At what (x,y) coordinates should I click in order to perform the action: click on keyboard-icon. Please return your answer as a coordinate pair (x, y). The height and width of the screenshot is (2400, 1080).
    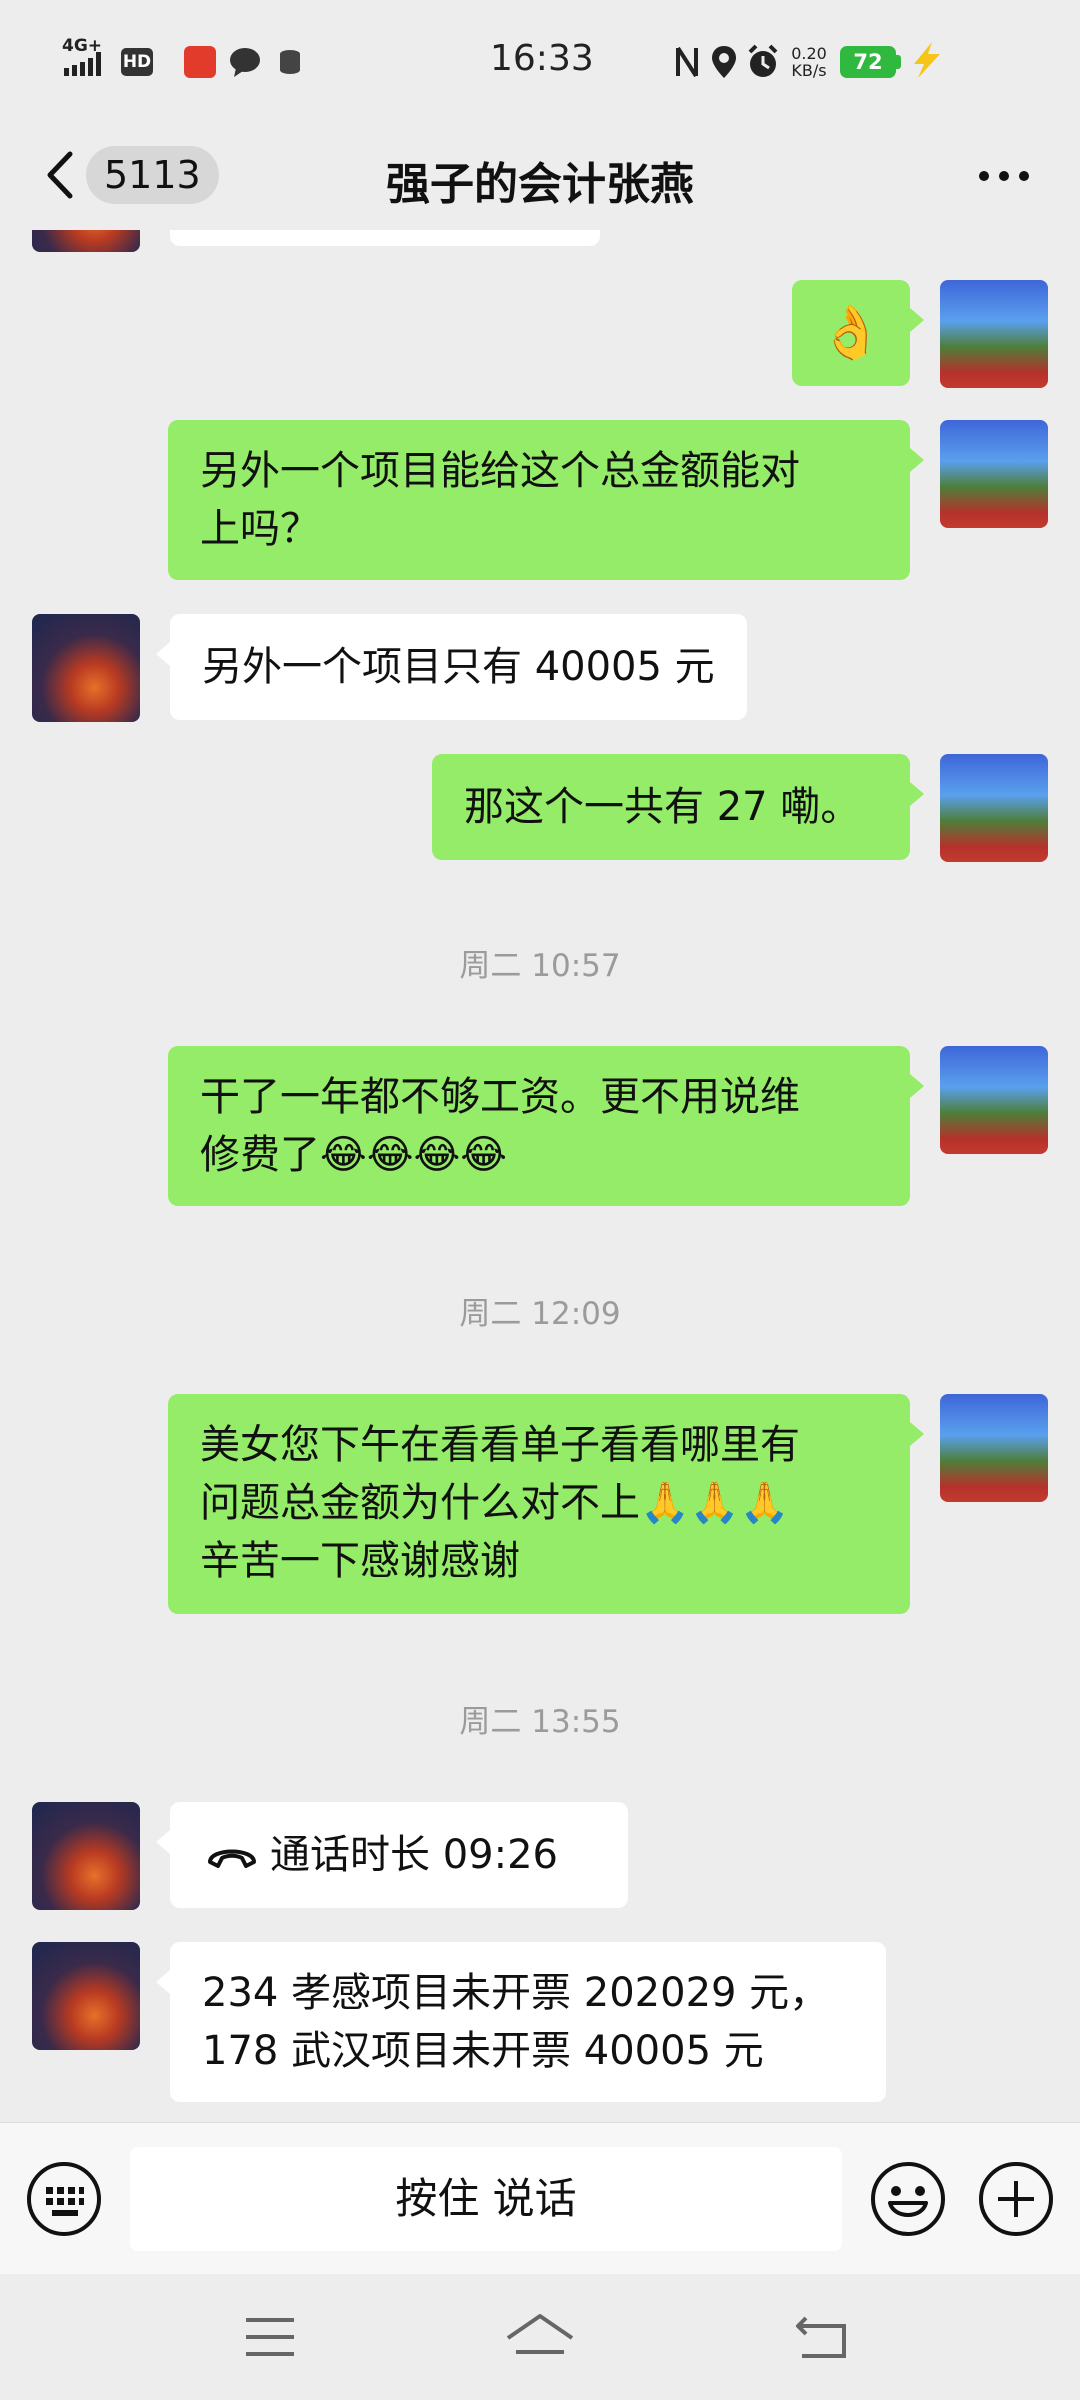
    Looking at the image, I should click on (64, 2199).